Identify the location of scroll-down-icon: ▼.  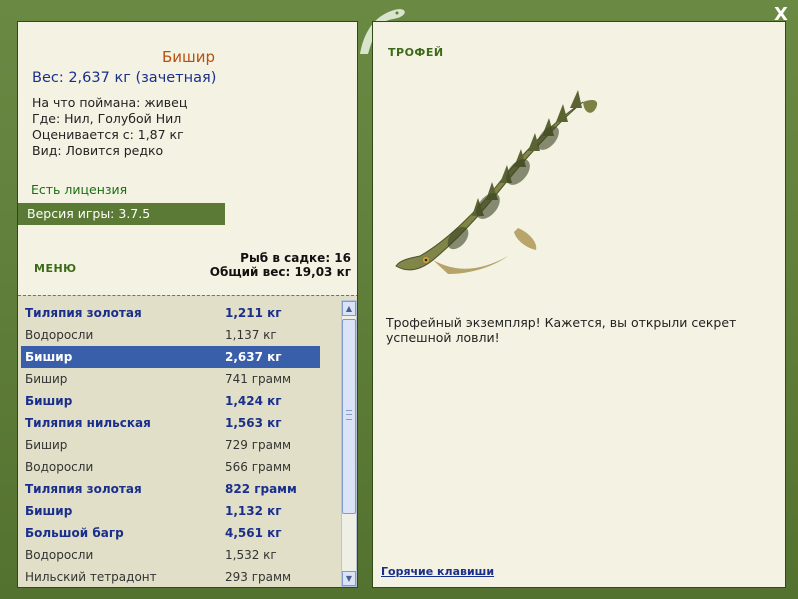
(349, 578).